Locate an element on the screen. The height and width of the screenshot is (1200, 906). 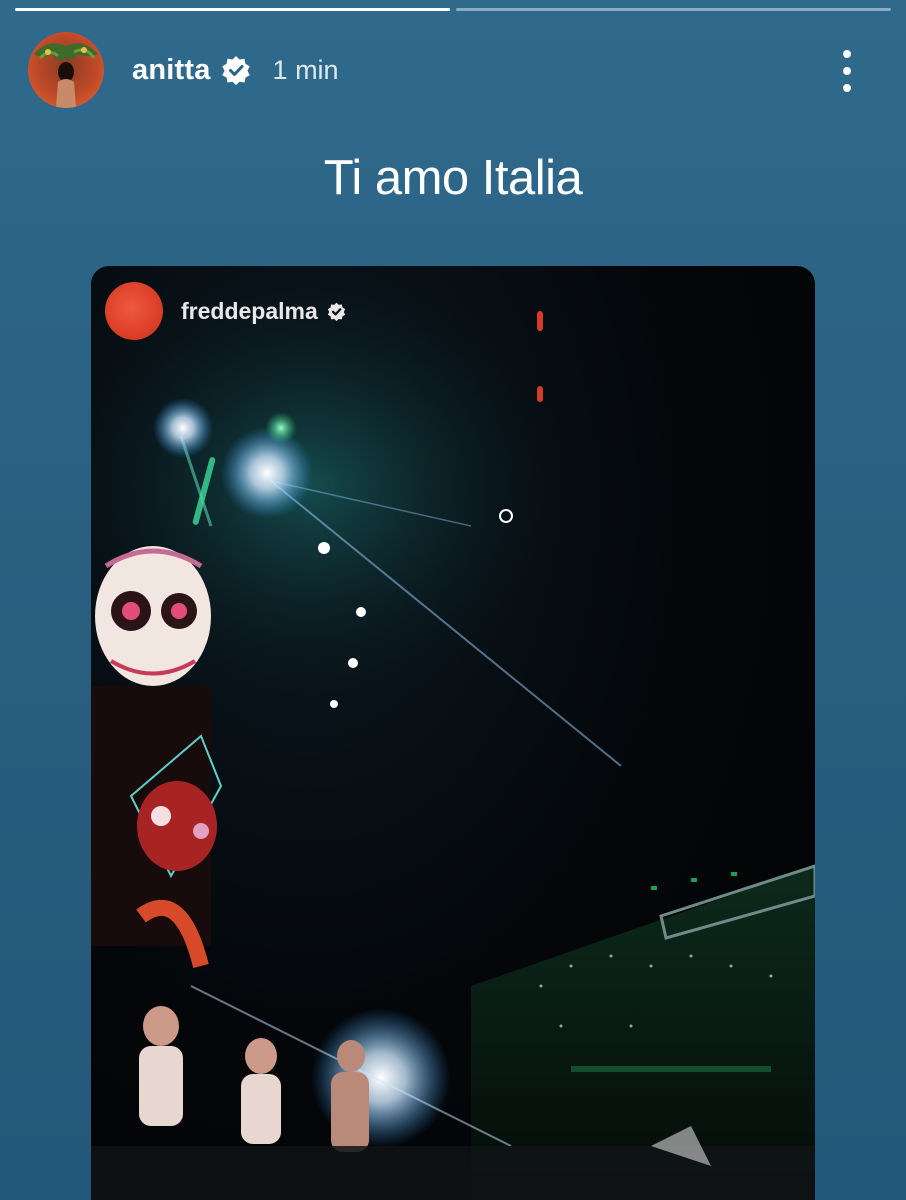
shared-post-header: freddepalma is located at coordinates (225, 311).